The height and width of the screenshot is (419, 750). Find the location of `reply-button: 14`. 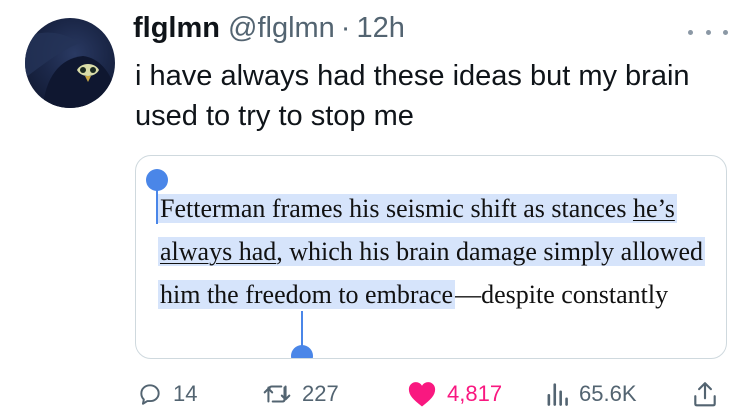

reply-button: 14 is located at coordinates (167, 394).